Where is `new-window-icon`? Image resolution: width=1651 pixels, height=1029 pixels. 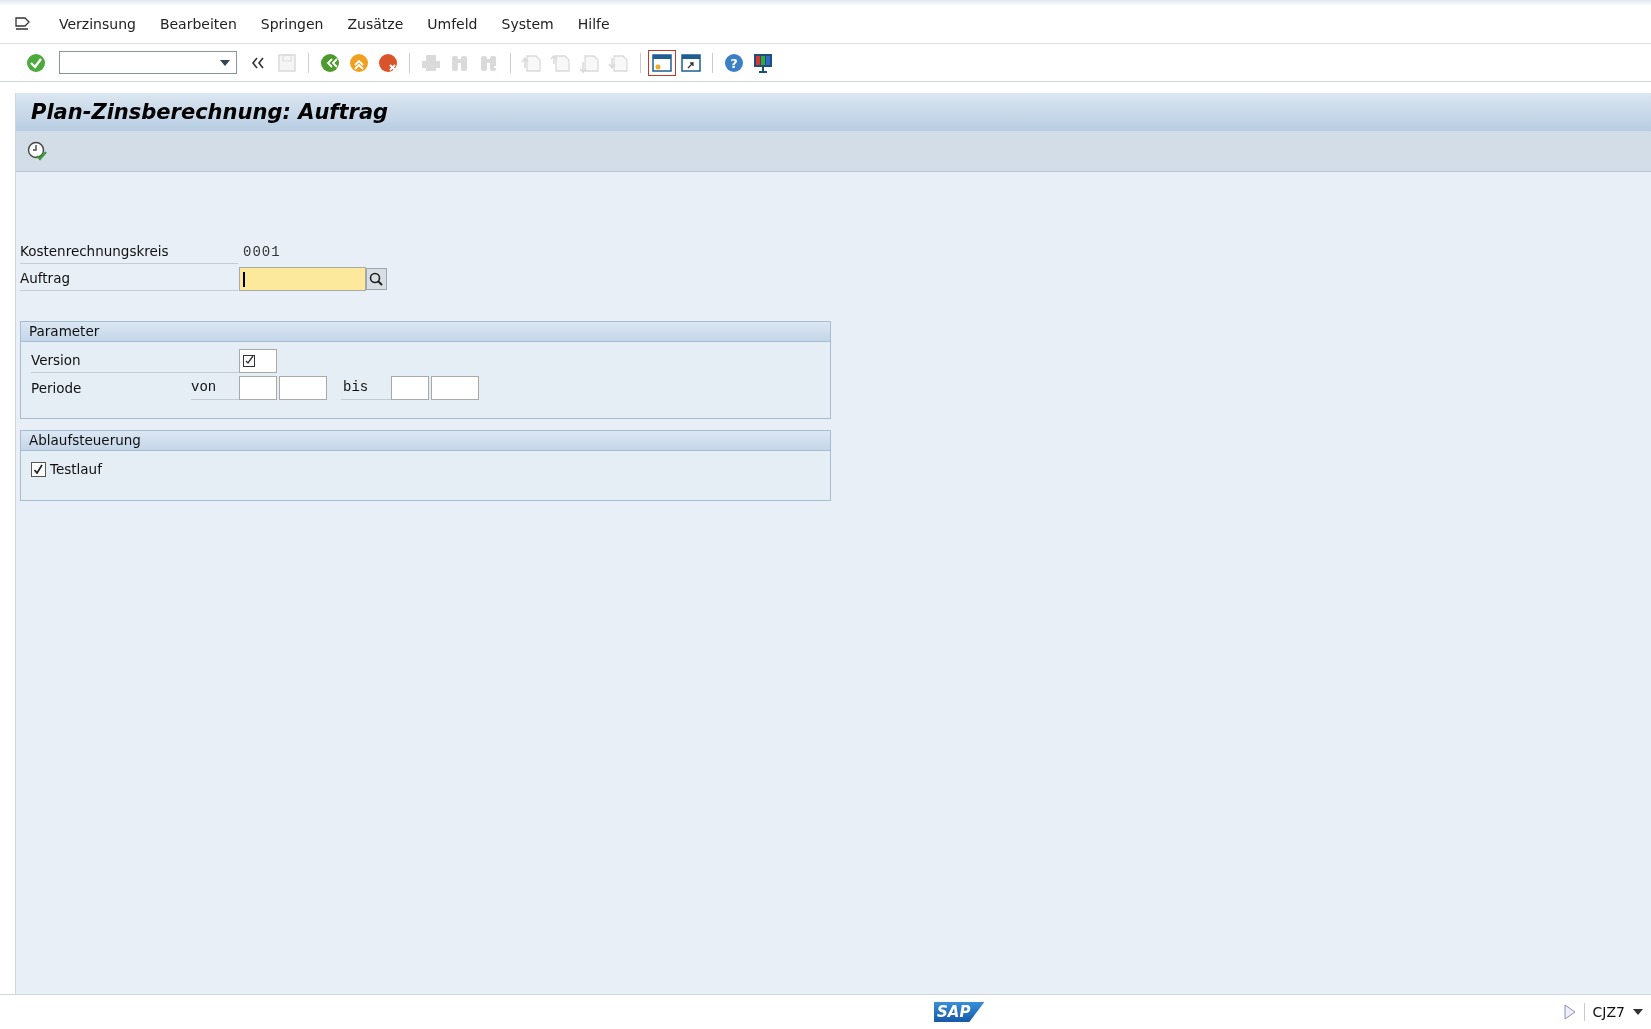 new-window-icon is located at coordinates (662, 62).